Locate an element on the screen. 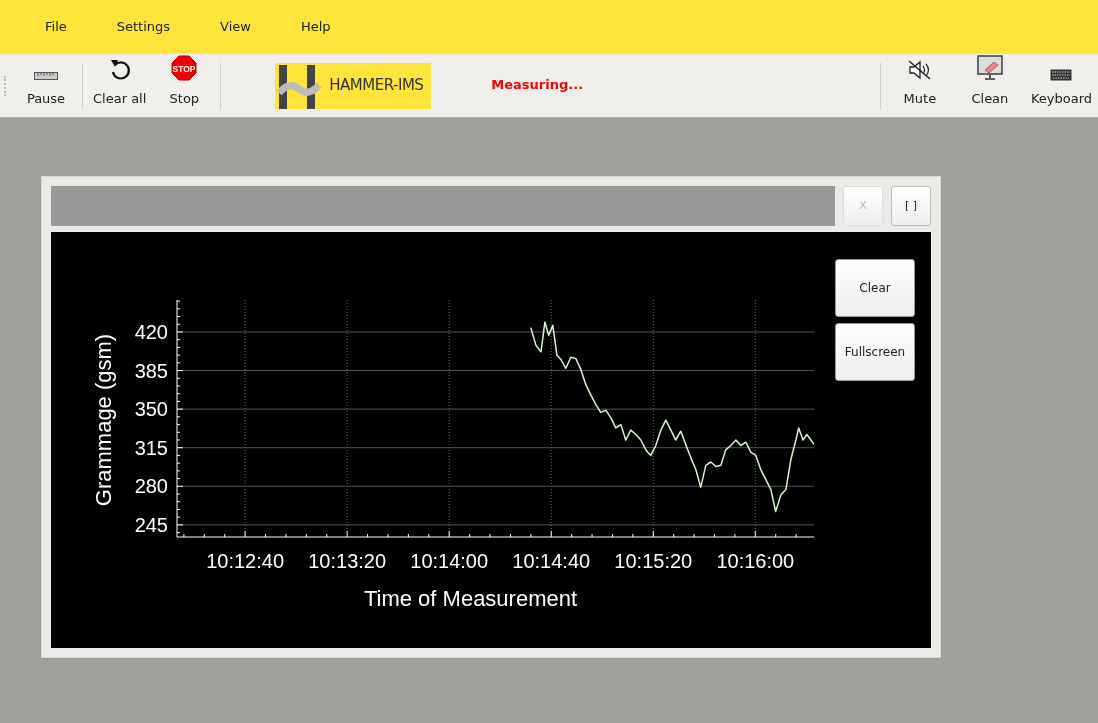  y-tick-label: 420 is located at coordinates (151, 331).